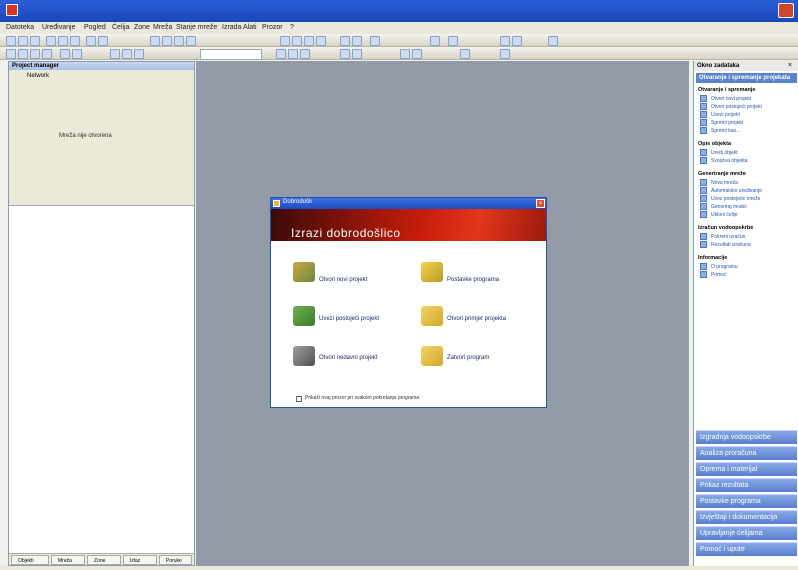 The height and width of the screenshot is (570, 798). I want to click on measure-icon, so click(281, 54).